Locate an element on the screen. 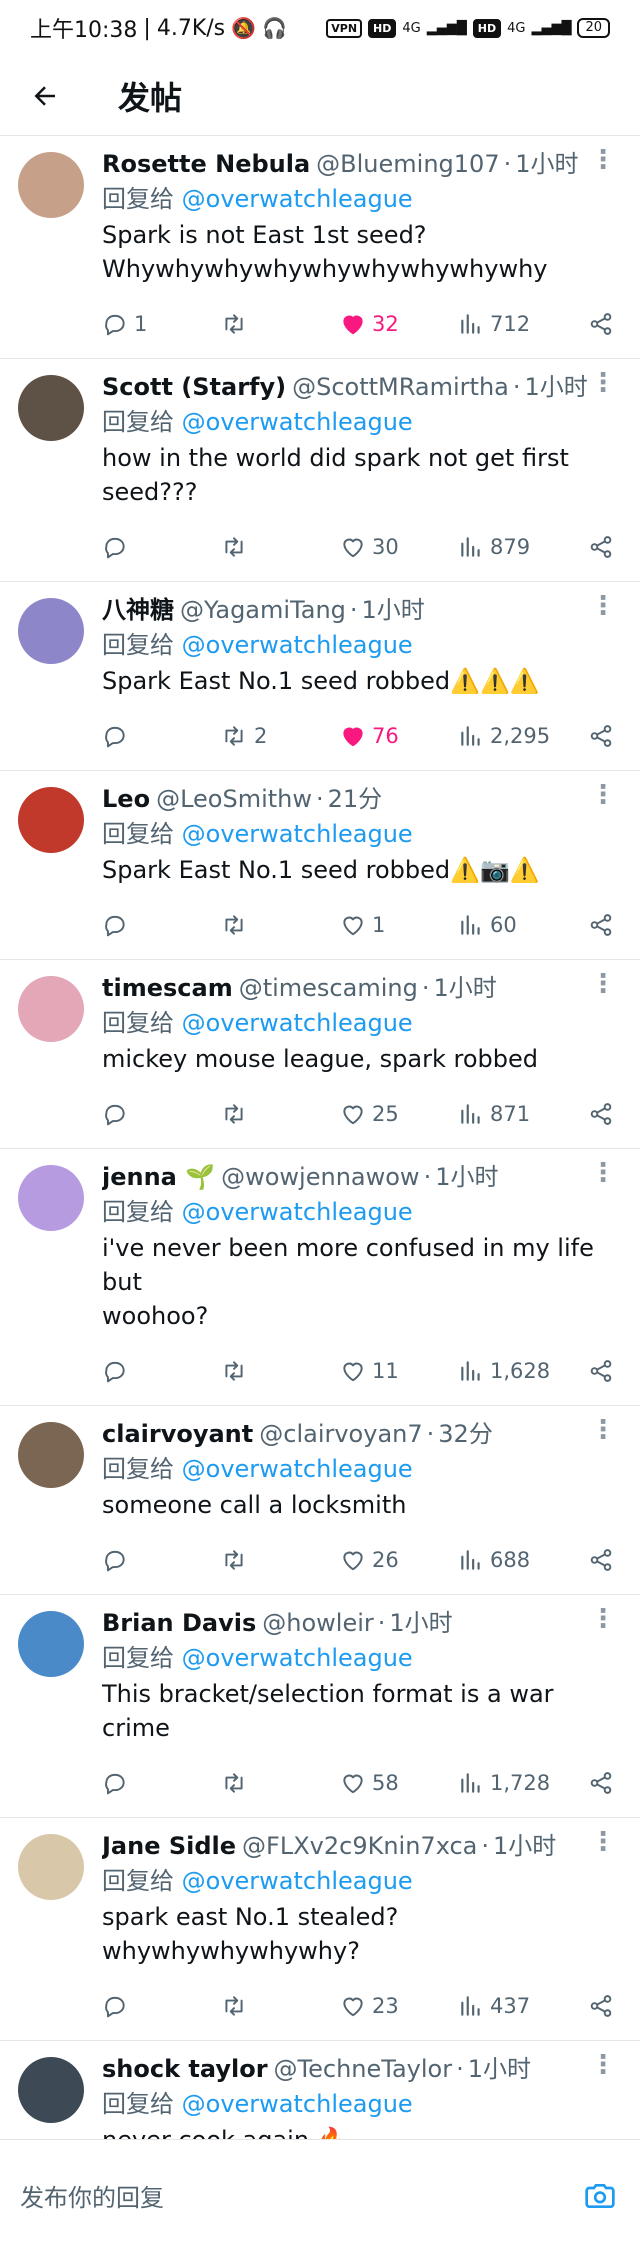 Image resolution: width=640 pixels, height=2251 pixels. like-button: 25 is located at coordinates (399, 1114).